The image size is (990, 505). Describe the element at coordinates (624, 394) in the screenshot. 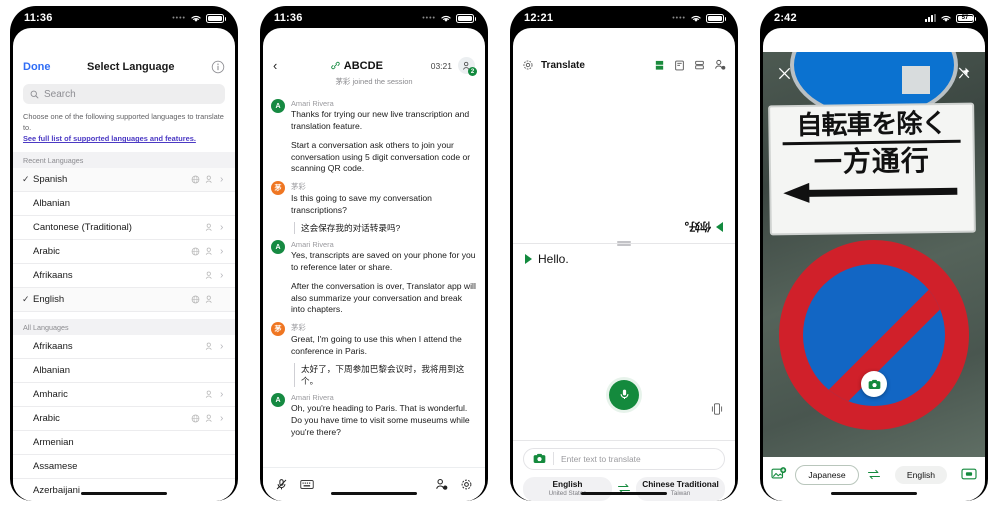

I see `mic-button` at that location.